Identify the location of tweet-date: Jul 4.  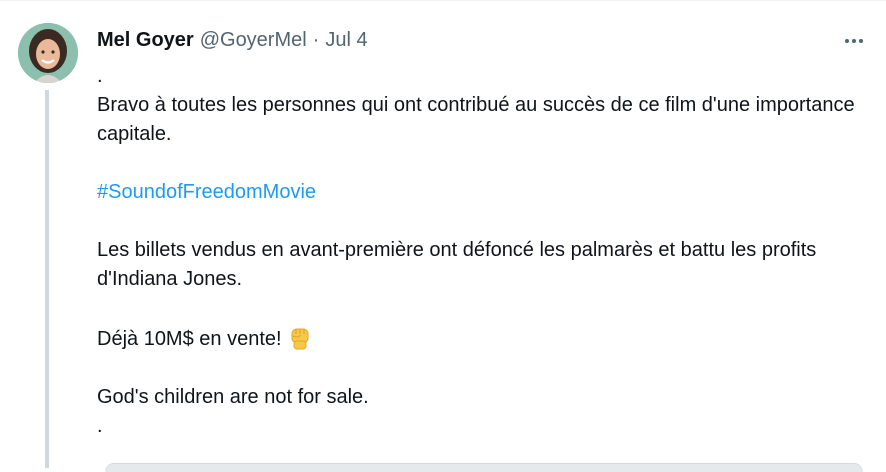
(346, 40).